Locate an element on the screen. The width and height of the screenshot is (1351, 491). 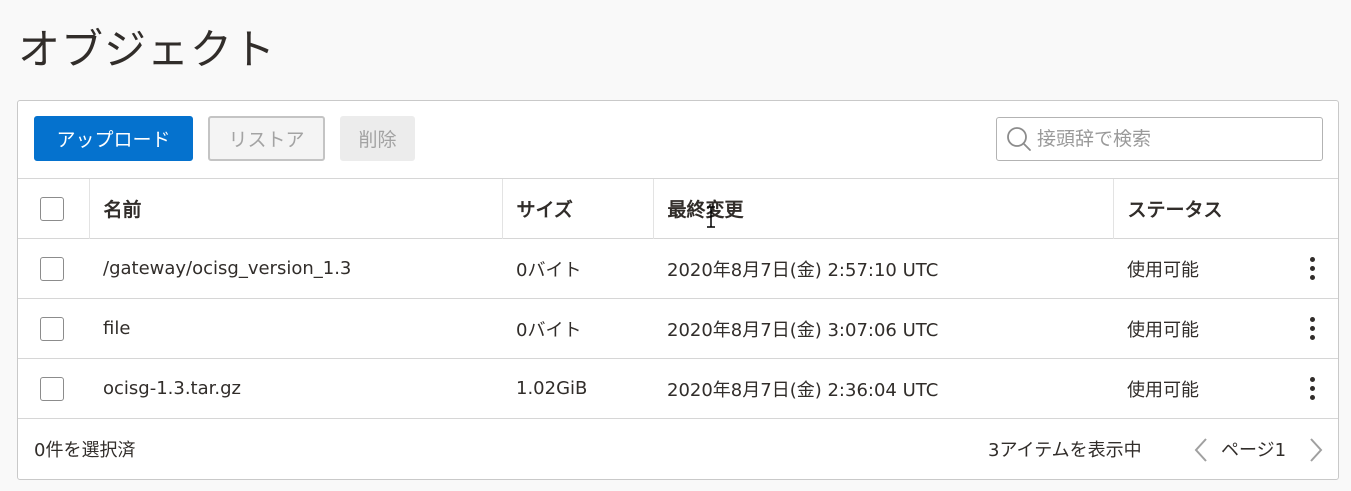
table-header-row: 名前 サイズ 最終変更 ステータス is located at coordinates (678, 208).